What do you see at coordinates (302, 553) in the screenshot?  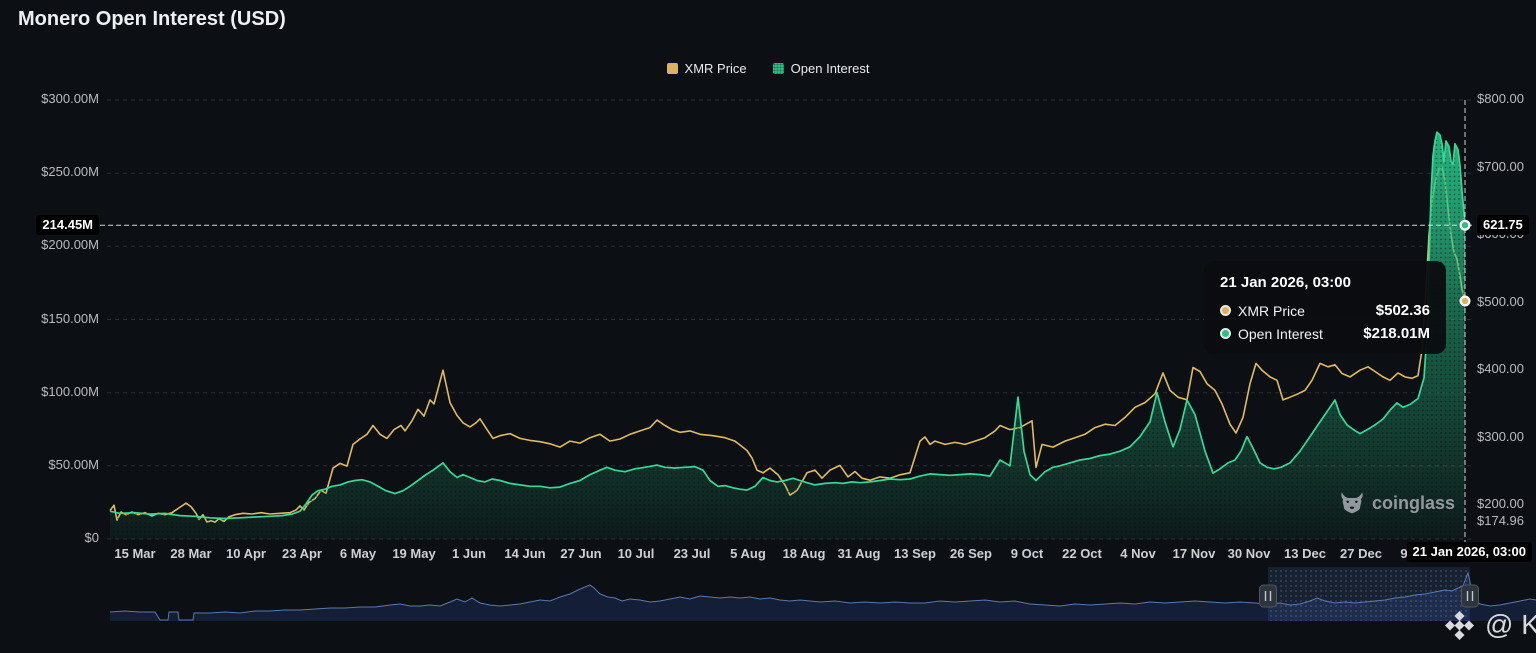 I see `x-axis-tick: 23 Apr` at bounding box center [302, 553].